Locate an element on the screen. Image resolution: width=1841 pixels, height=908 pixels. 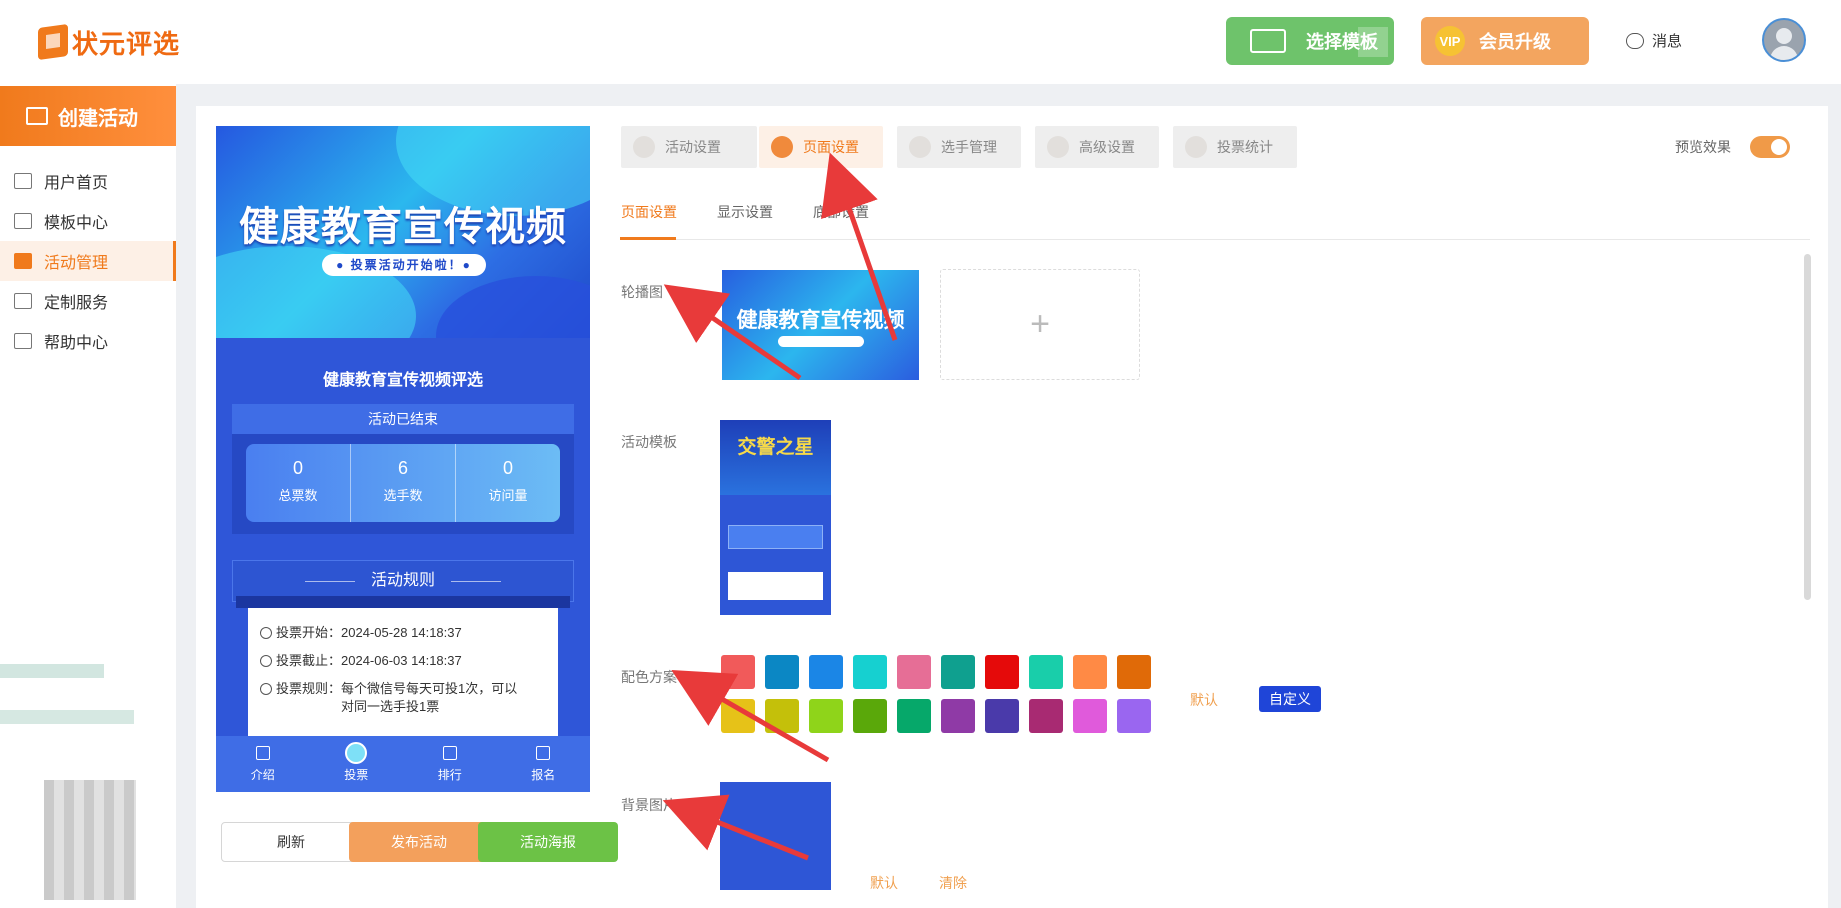
sidebar-item-custom-service: 定制服务 is located at coordinates (88, 301).